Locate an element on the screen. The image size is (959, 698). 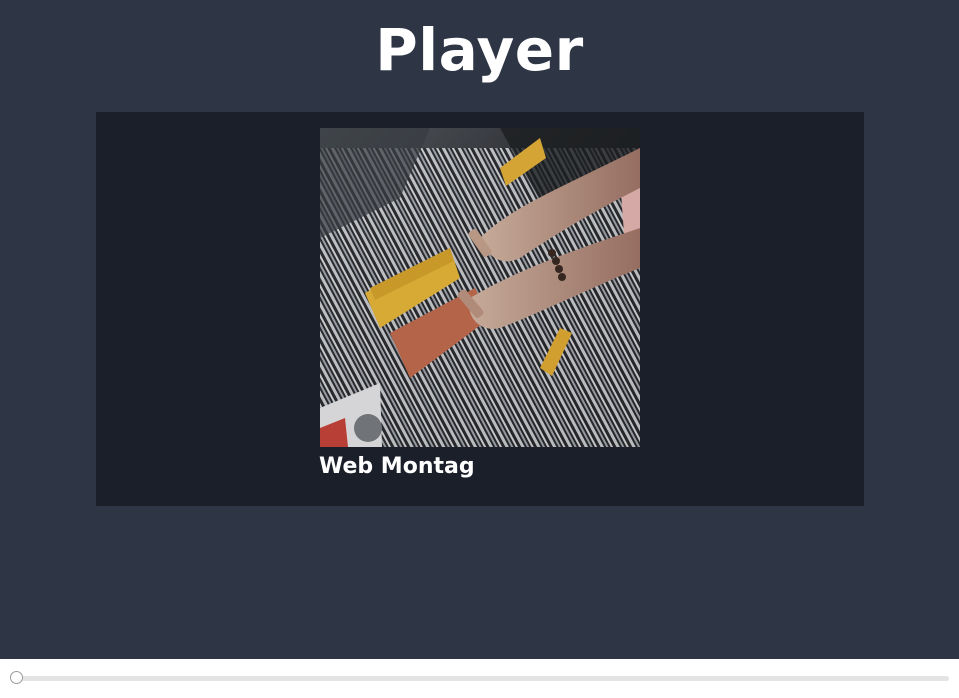
seek-bar is located at coordinates (479, 677).